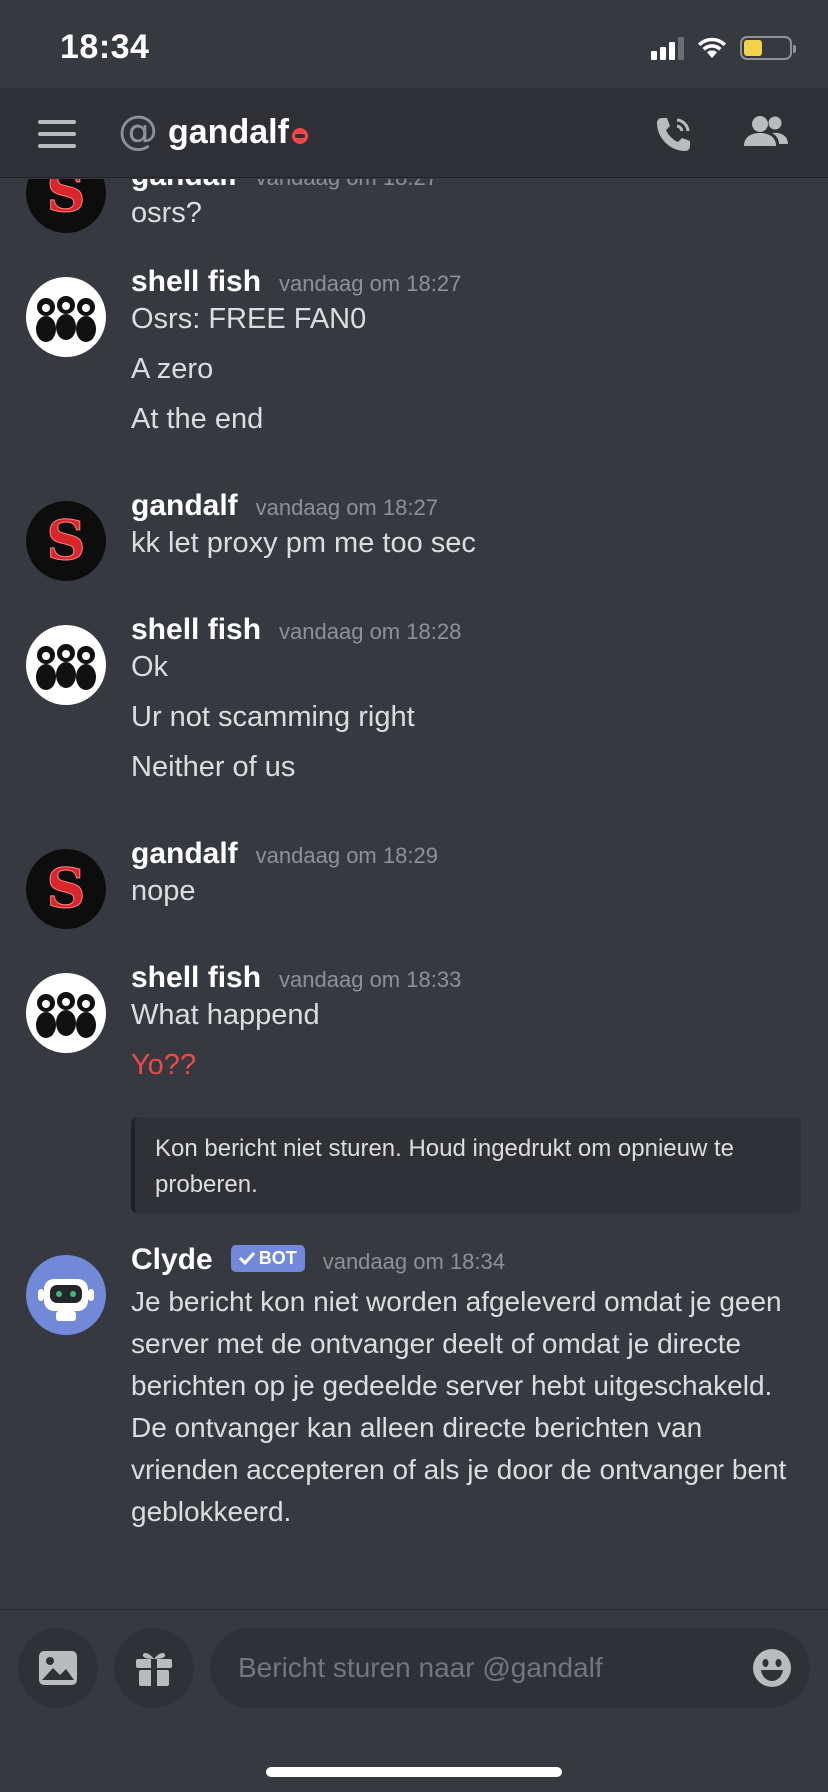 The width and height of the screenshot is (828, 1792). I want to click on message-text: osrs?, so click(166, 213).